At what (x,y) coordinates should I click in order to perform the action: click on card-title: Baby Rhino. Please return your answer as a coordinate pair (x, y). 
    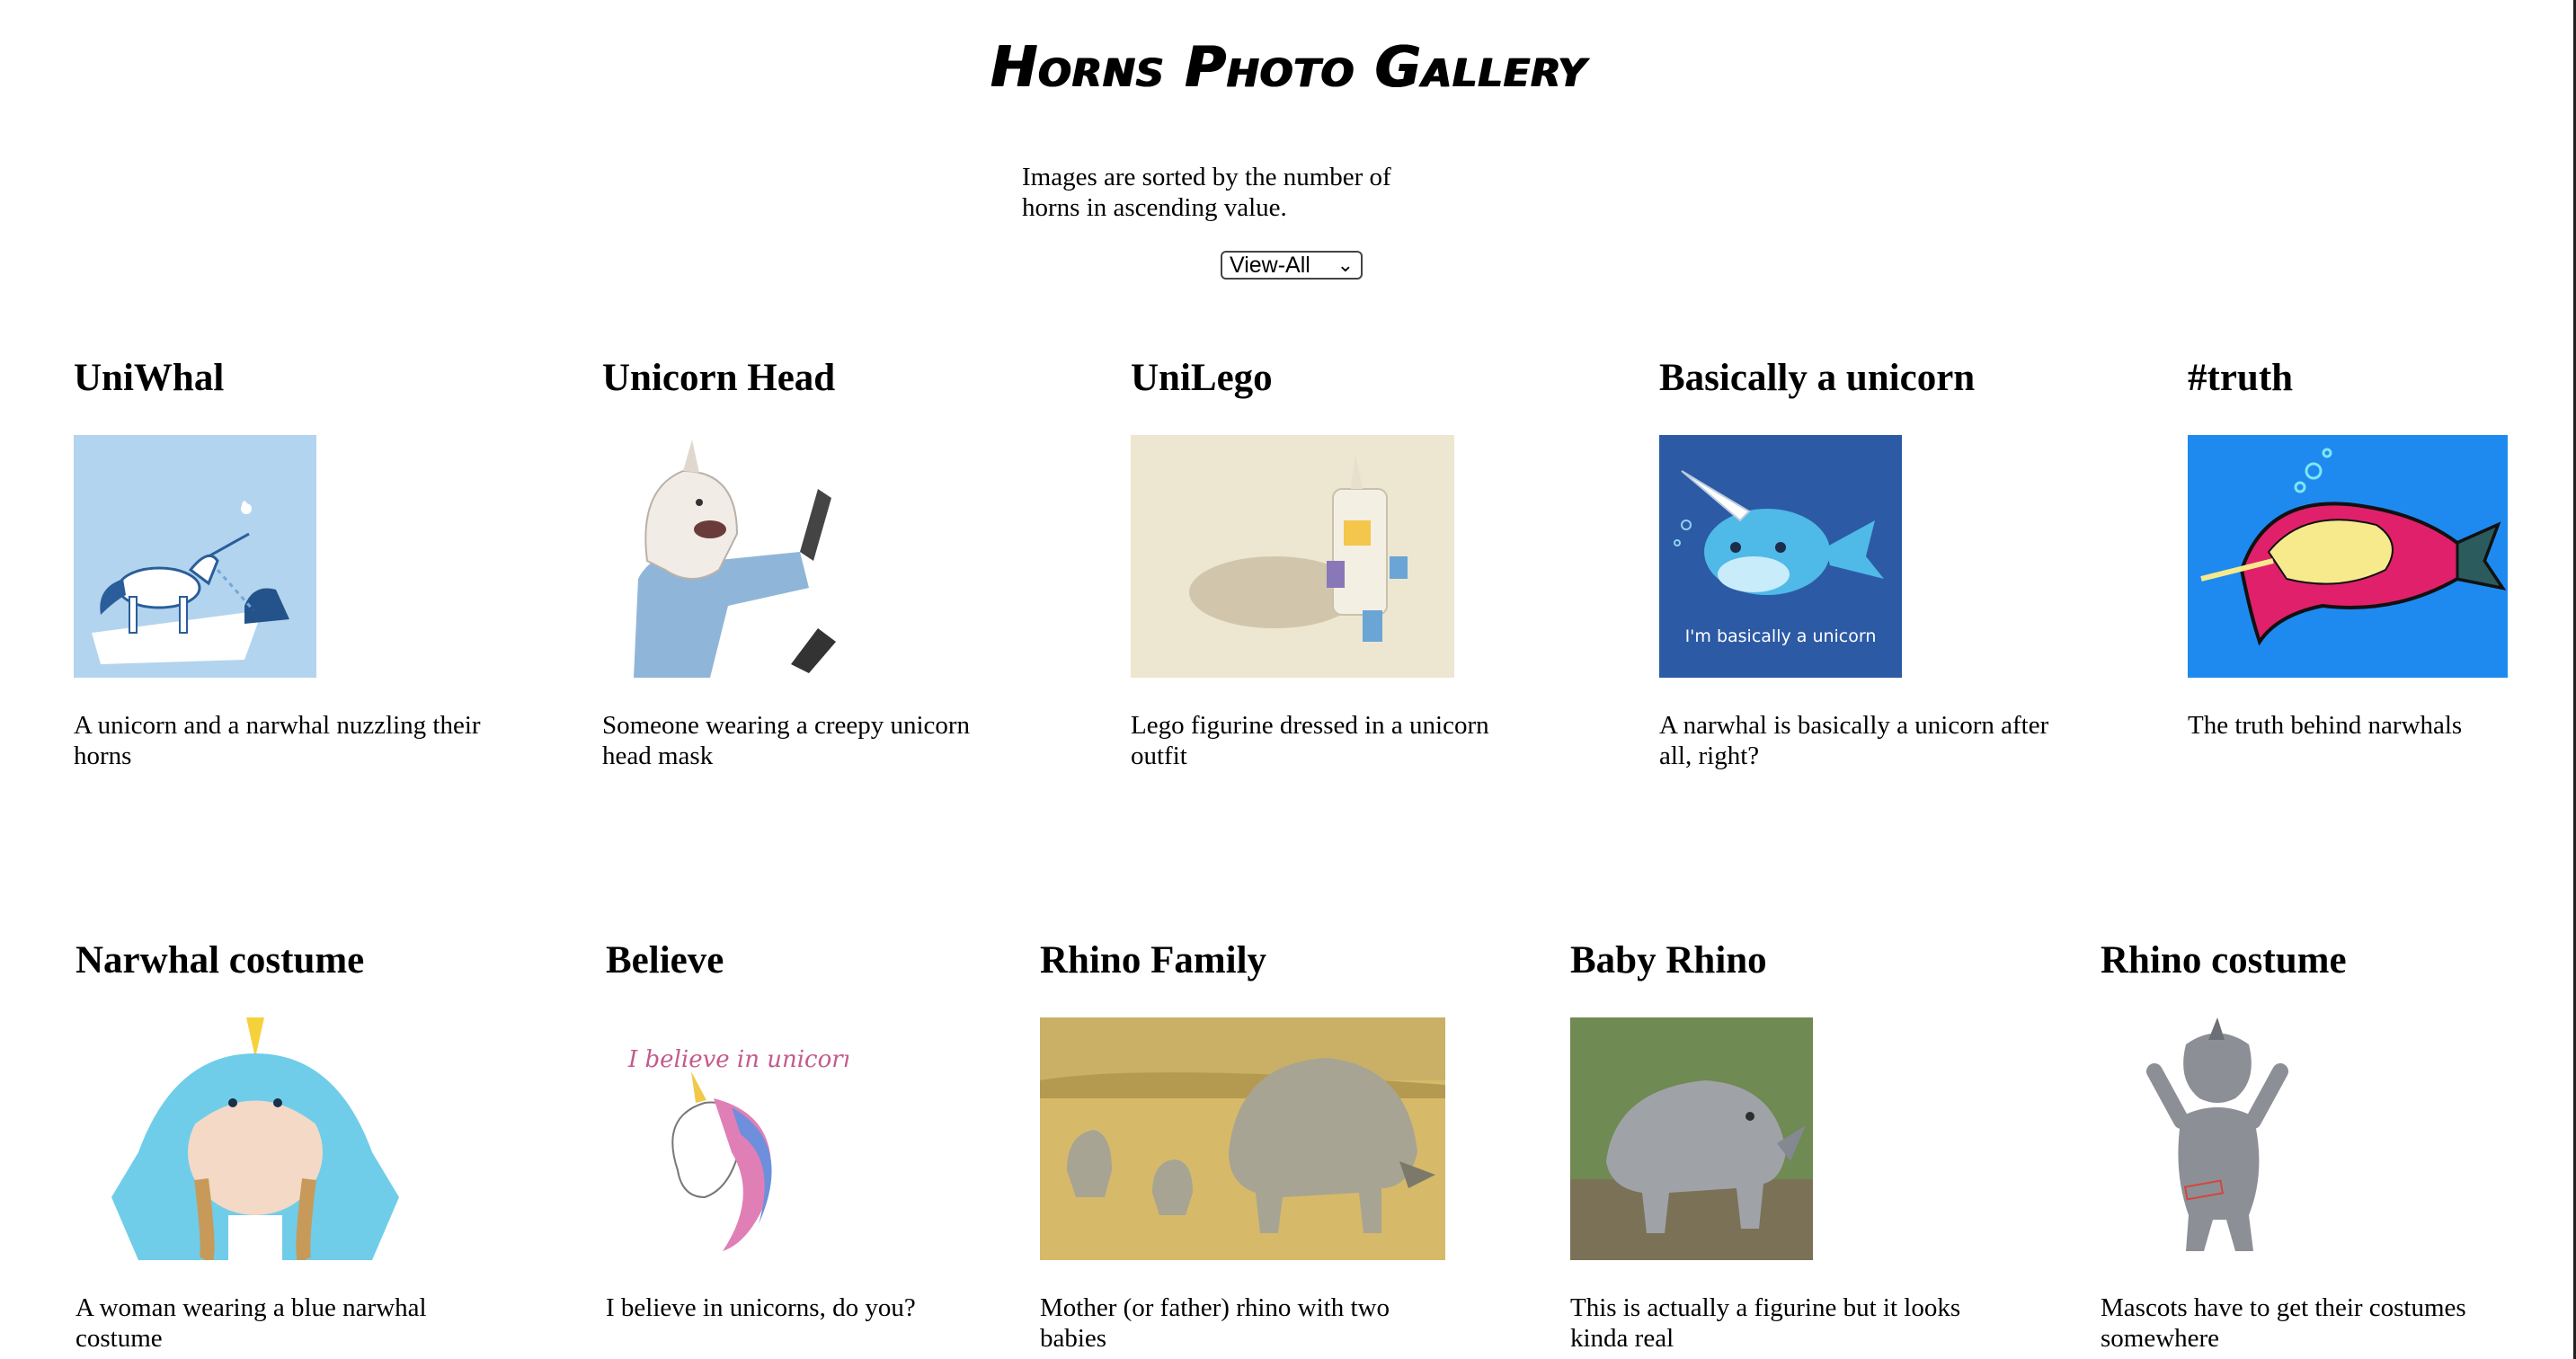
    Looking at the image, I should click on (1668, 960).